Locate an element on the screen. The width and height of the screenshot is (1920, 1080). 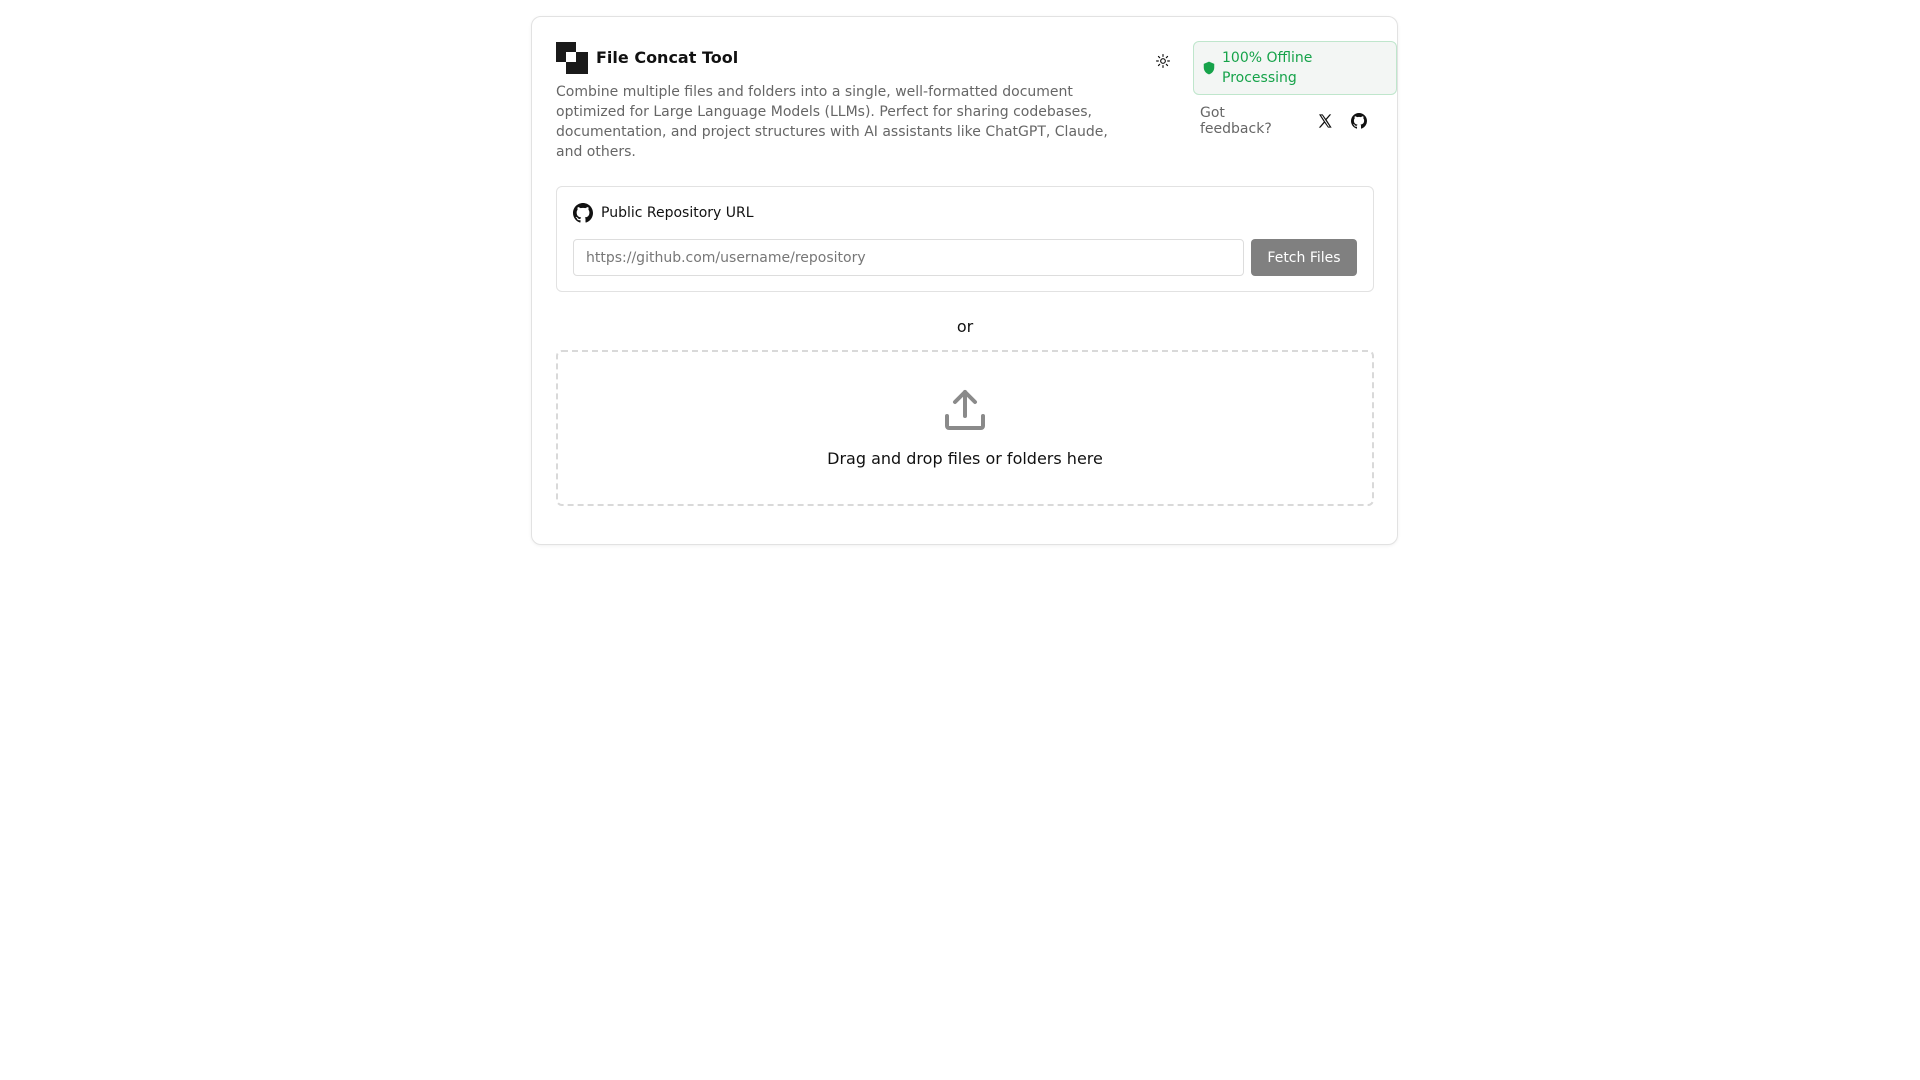
title-row: File Concat Tool is located at coordinates (647, 57).